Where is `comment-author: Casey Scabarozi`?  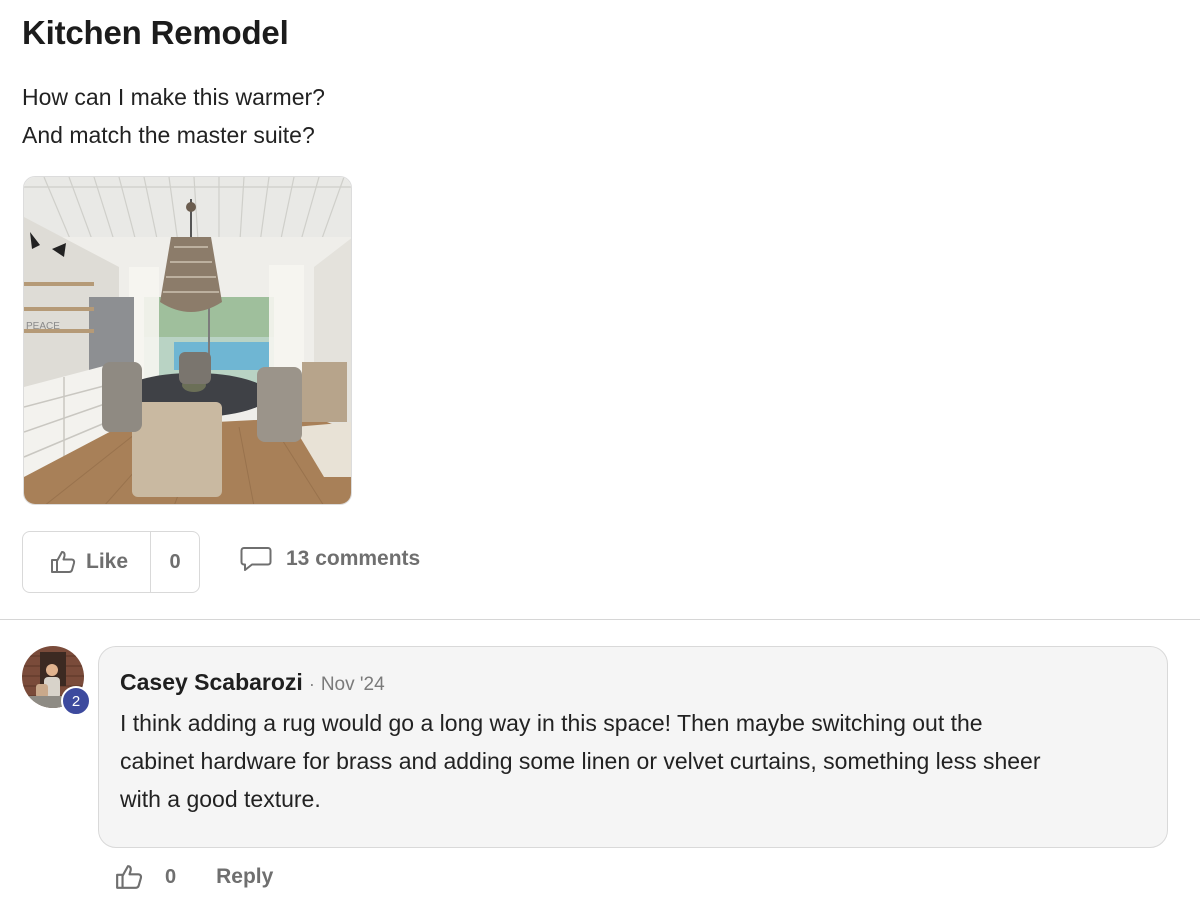 comment-author: Casey Scabarozi is located at coordinates (211, 682).